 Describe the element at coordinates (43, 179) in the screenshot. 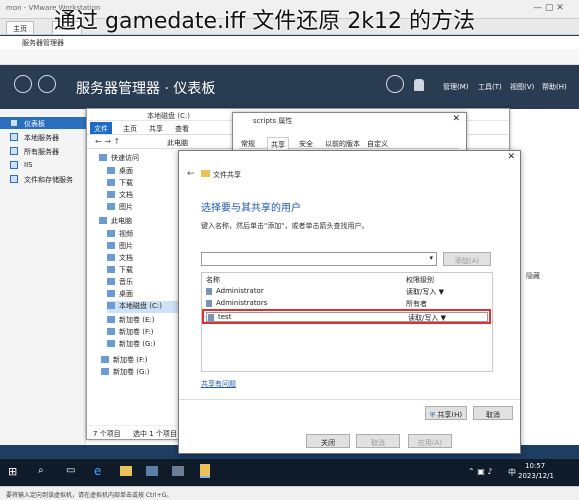

I see `sidebar-item-file-storage: 文件和存储服务` at that location.